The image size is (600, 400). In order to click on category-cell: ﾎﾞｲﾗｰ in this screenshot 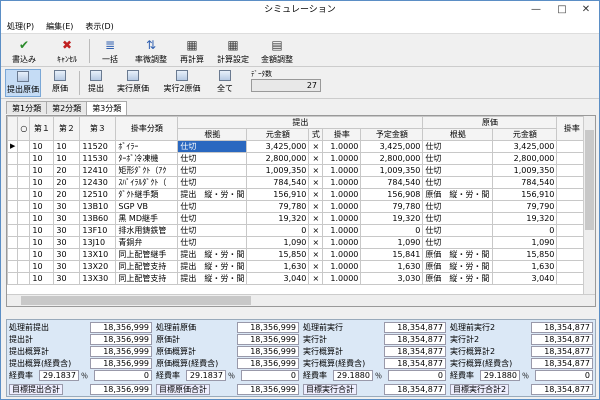, I will do `click(147, 146)`.